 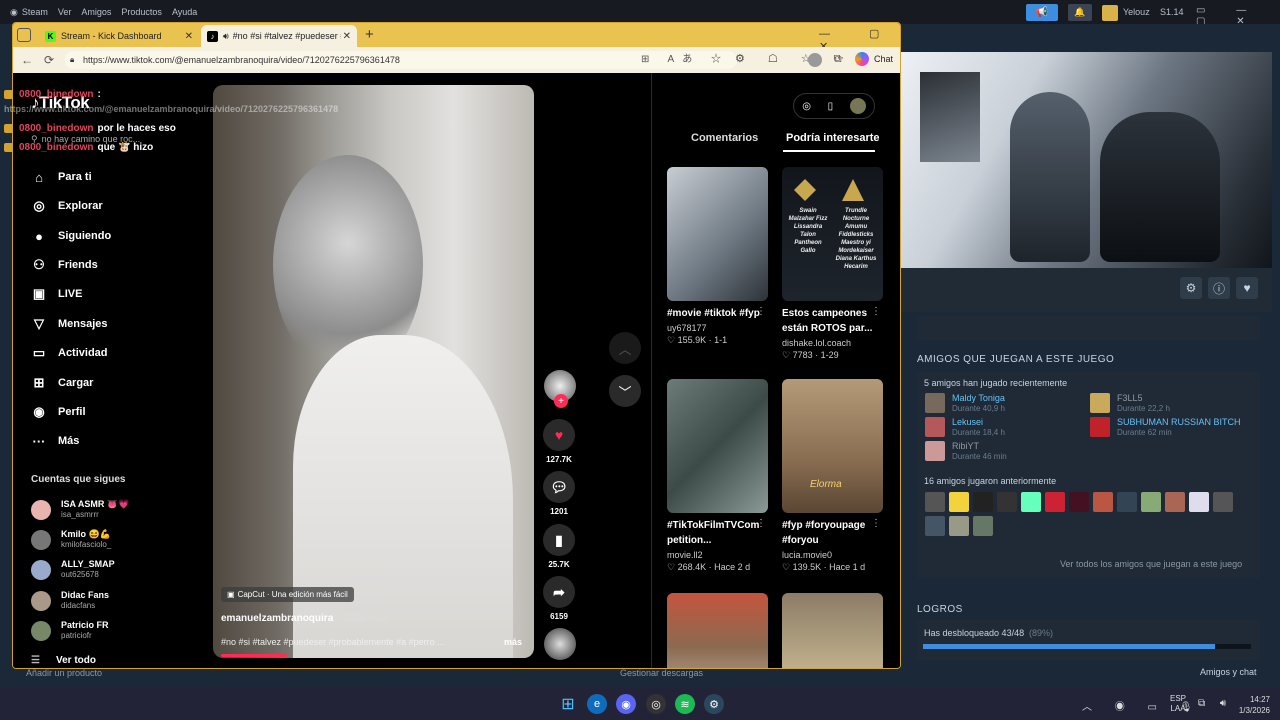 I want to click on tab-comments: Comentarios, so click(x=724, y=138).